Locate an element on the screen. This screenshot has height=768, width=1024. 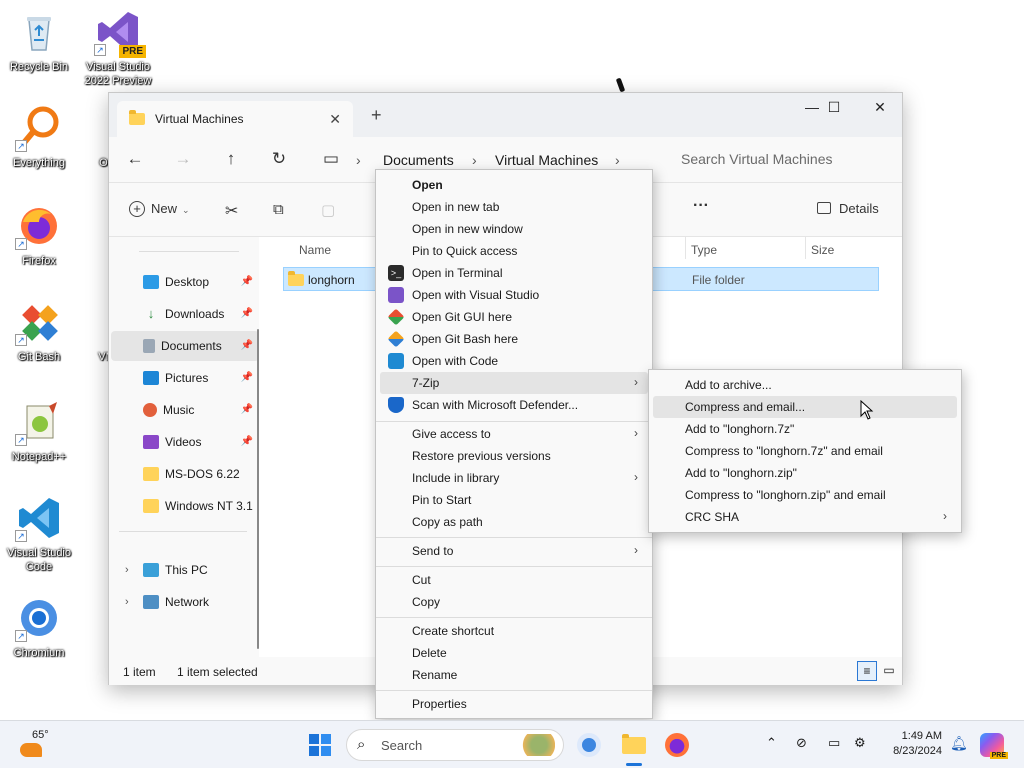
pin-icon: 📌 is located at coordinates (246, 409).